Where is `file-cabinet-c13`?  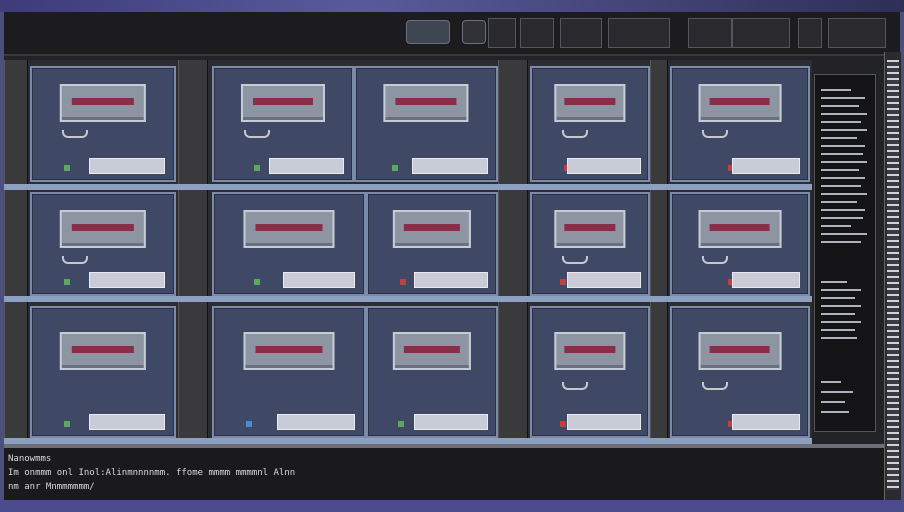 file-cabinet-c13 is located at coordinates (432, 372).